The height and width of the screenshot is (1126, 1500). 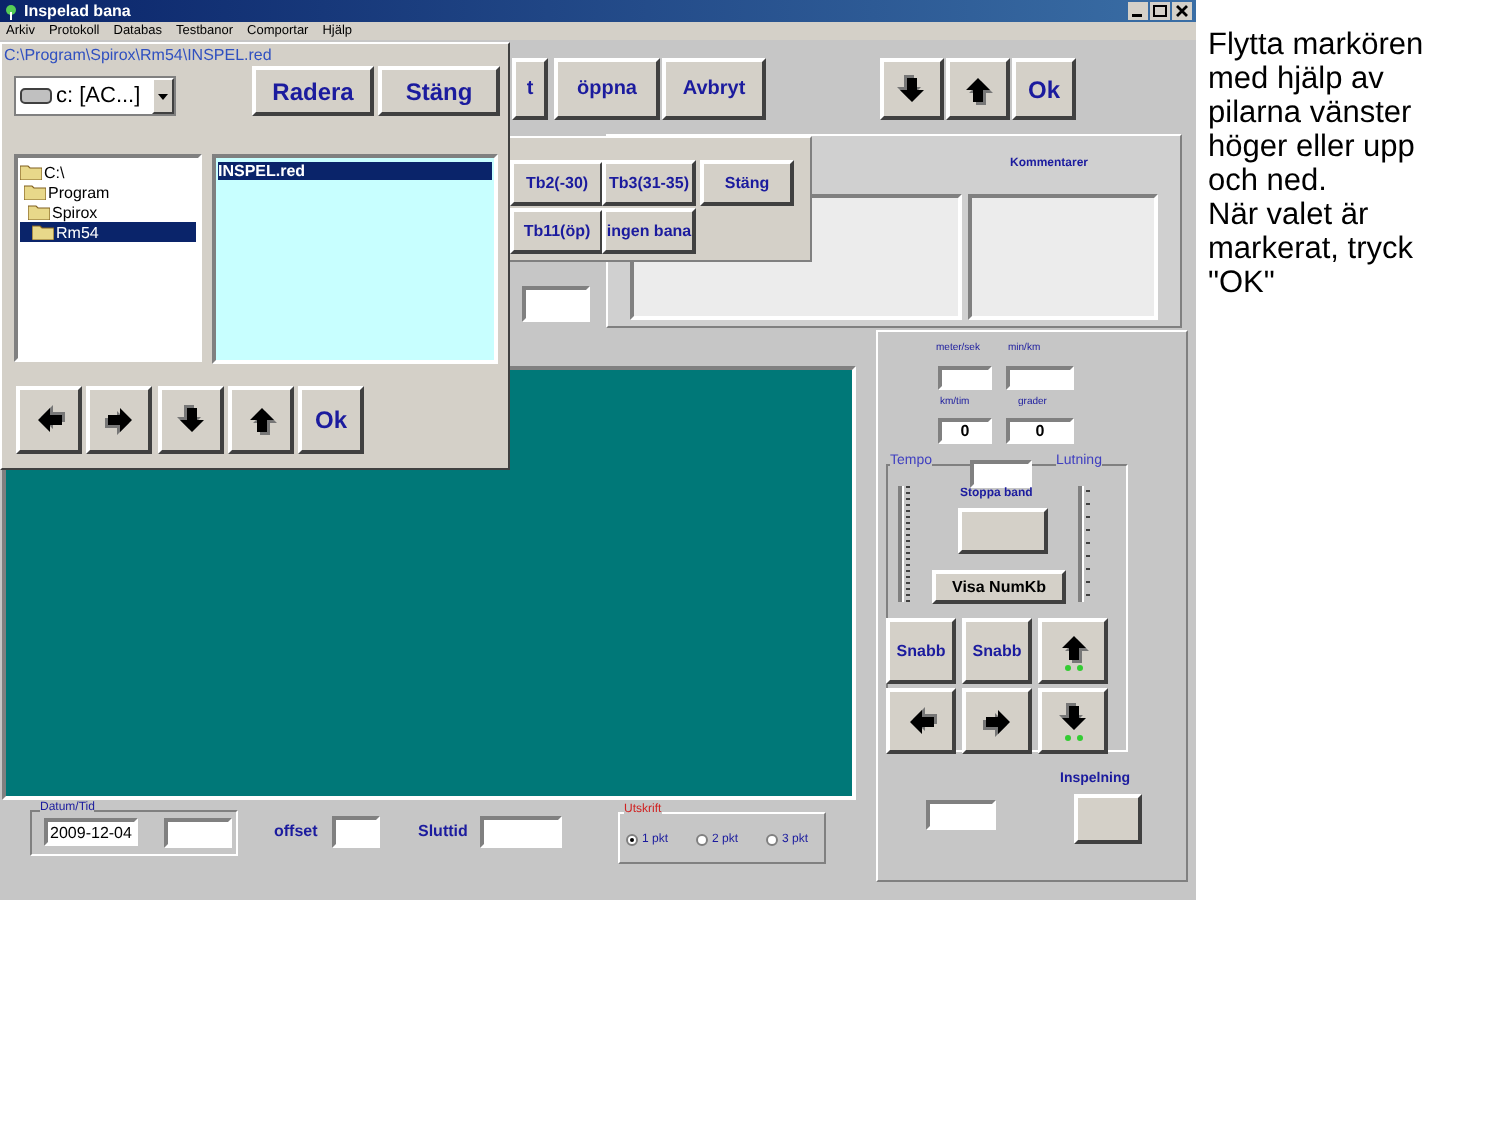 What do you see at coordinates (356, 832) in the screenshot?
I see `offset-field` at bounding box center [356, 832].